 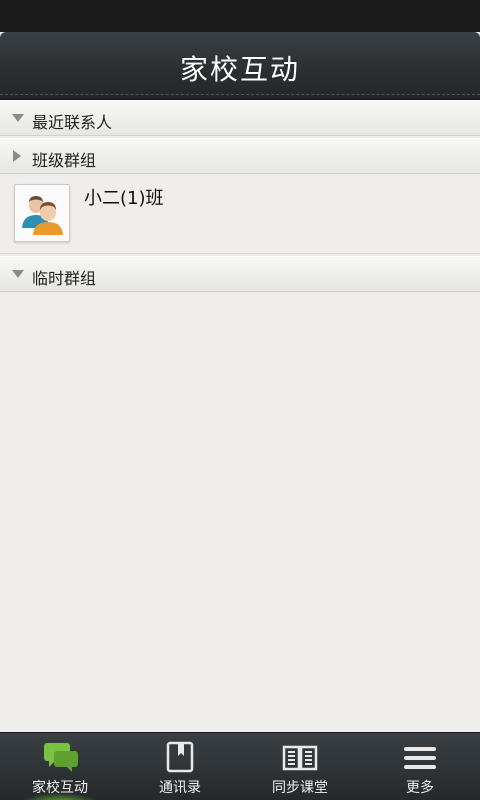 I want to click on tab-sync-classroom: 同步课堂, so click(x=300, y=766).